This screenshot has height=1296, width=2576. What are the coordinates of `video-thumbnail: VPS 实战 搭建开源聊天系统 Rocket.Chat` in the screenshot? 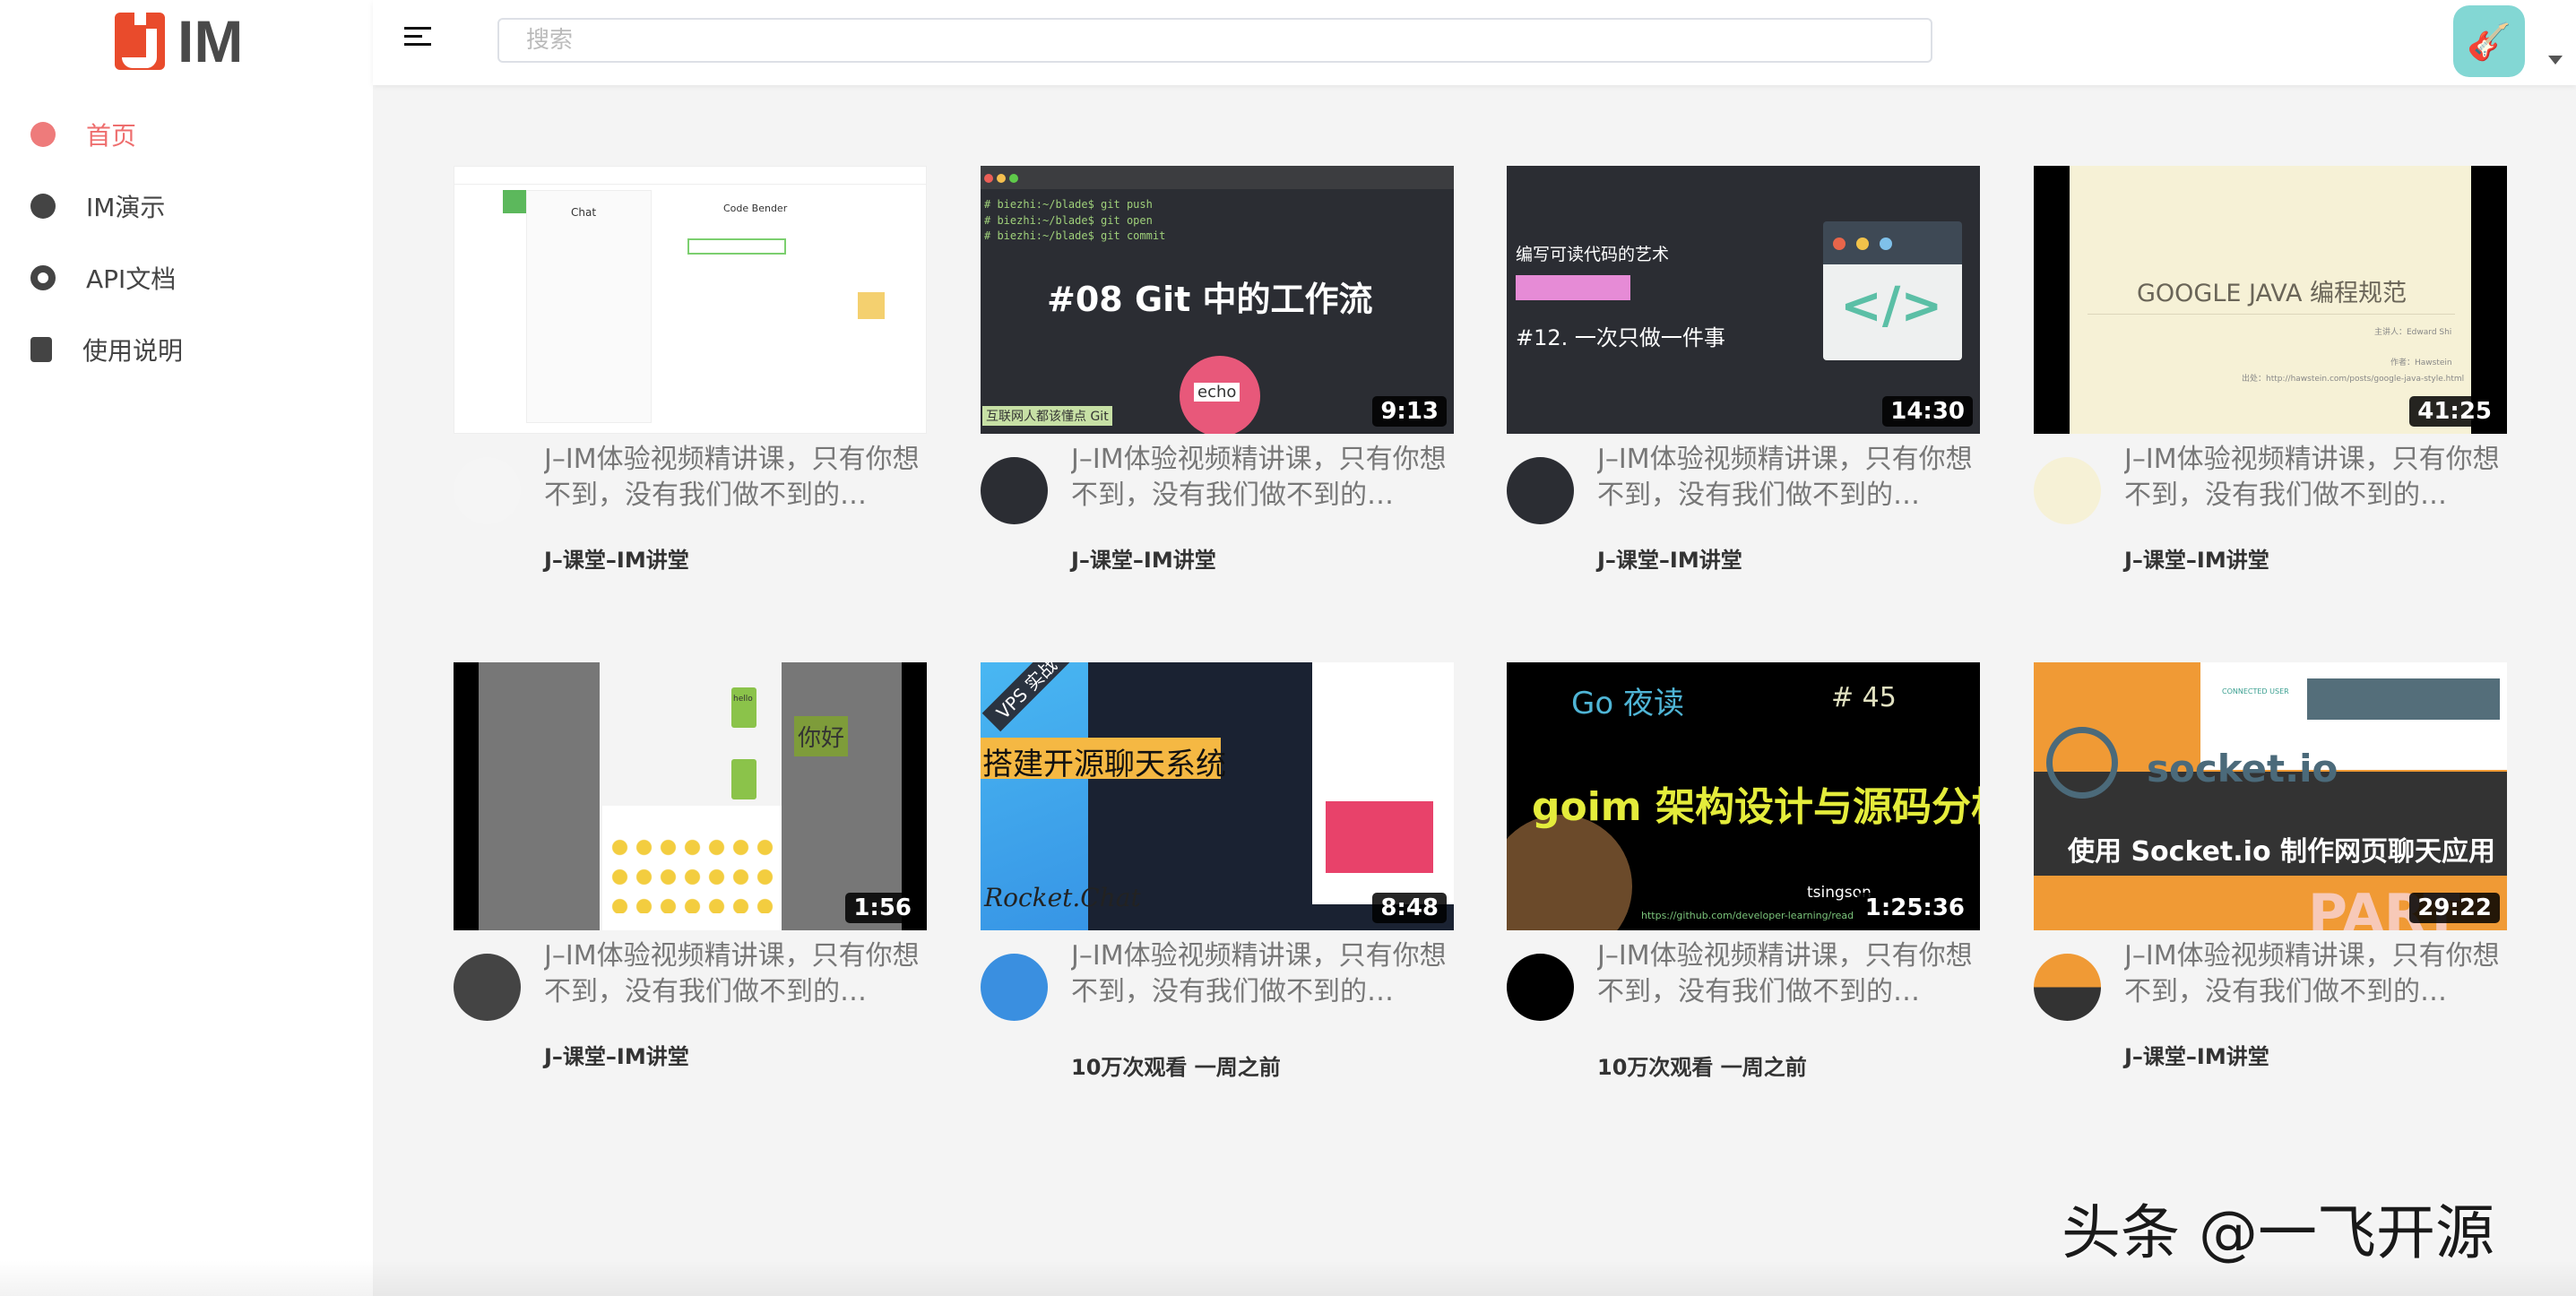 It's located at (1217, 796).